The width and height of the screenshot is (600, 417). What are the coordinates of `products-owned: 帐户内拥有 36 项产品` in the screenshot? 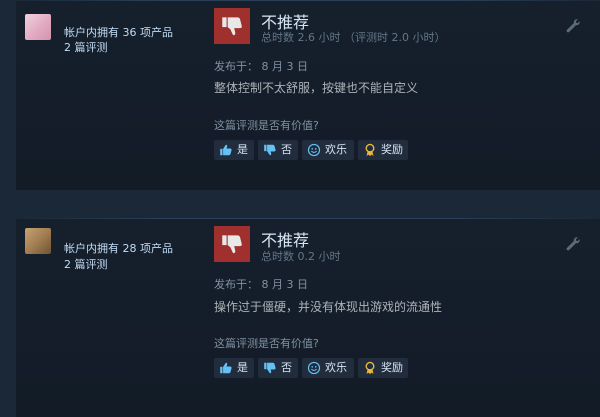 It's located at (118, 32).